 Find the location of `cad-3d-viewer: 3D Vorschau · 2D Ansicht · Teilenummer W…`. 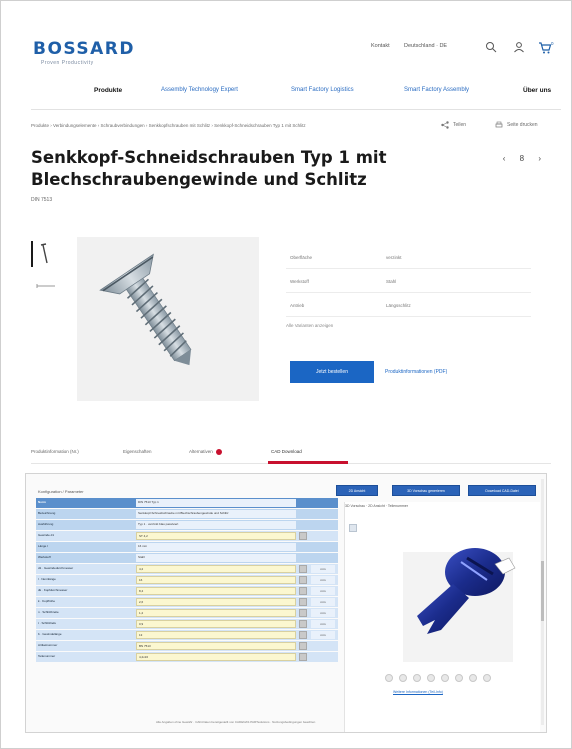

cad-3d-viewer: 3D Vorschau · 2D Ansicht · Teilenummer W… is located at coordinates (442, 617).